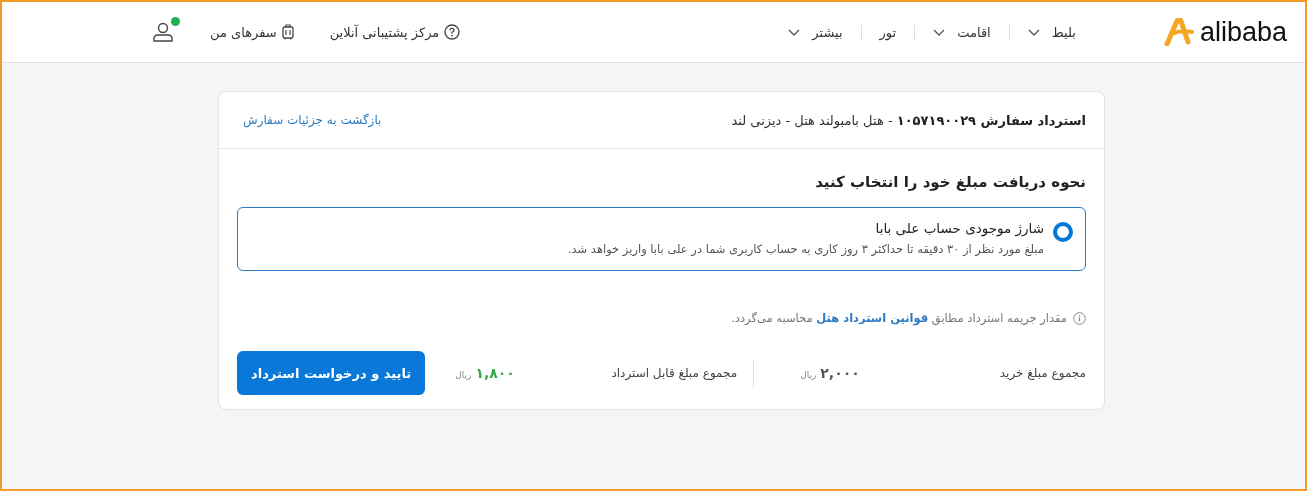 The image size is (1307, 491). Describe the element at coordinates (908, 120) in the screenshot. I see `order-title: استرداد سفارش ۱۰۵۷۱۹۰۰۲۹ - هتل بامبولند هتل - دیزنی لند` at that location.